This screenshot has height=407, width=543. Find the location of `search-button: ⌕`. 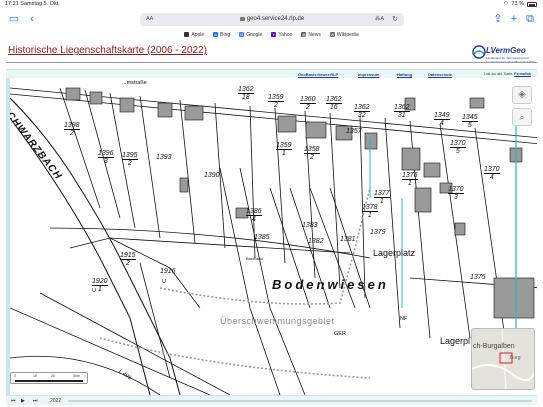

search-button: ⌕ is located at coordinates (522, 117).